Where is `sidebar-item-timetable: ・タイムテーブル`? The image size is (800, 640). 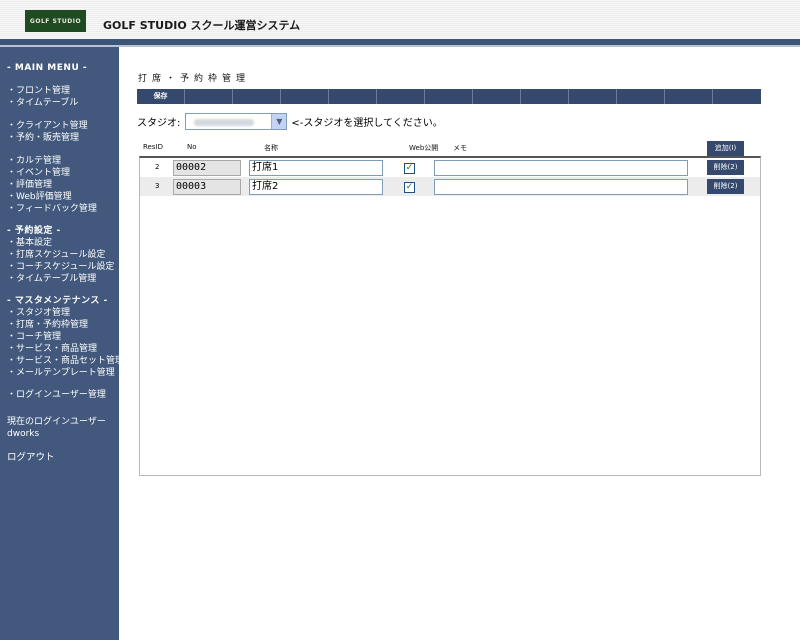
sidebar-item-timetable: ・タイムテーブル is located at coordinates (42, 104).